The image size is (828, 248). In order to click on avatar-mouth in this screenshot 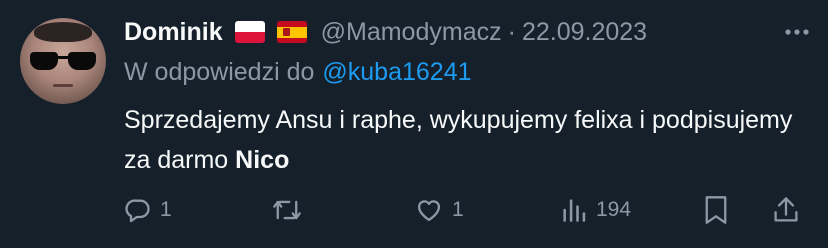, I will do `click(63, 85)`.